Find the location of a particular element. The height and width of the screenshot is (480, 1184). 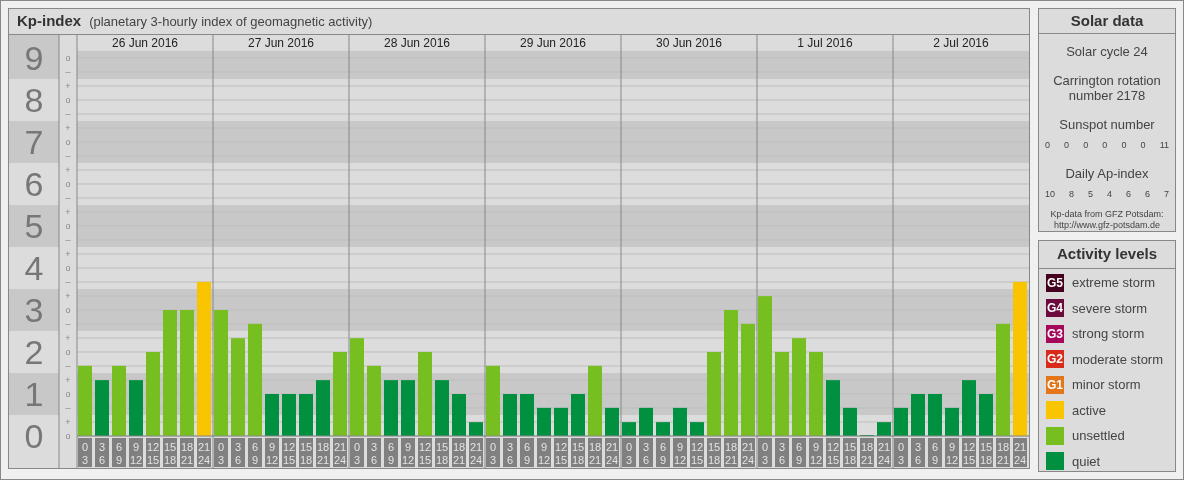

y-axis-label: 7 is located at coordinates (34, 142).